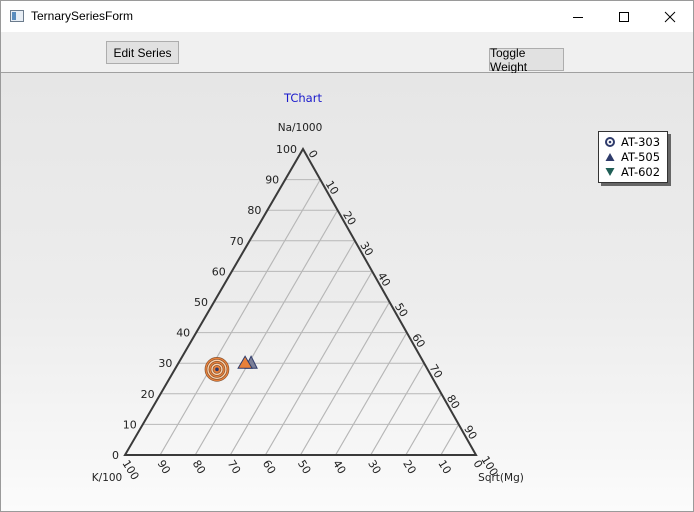 This screenshot has height=512, width=694. What do you see at coordinates (164, 467) in the screenshot?
I see `tick-label-k: 90` at bounding box center [164, 467].